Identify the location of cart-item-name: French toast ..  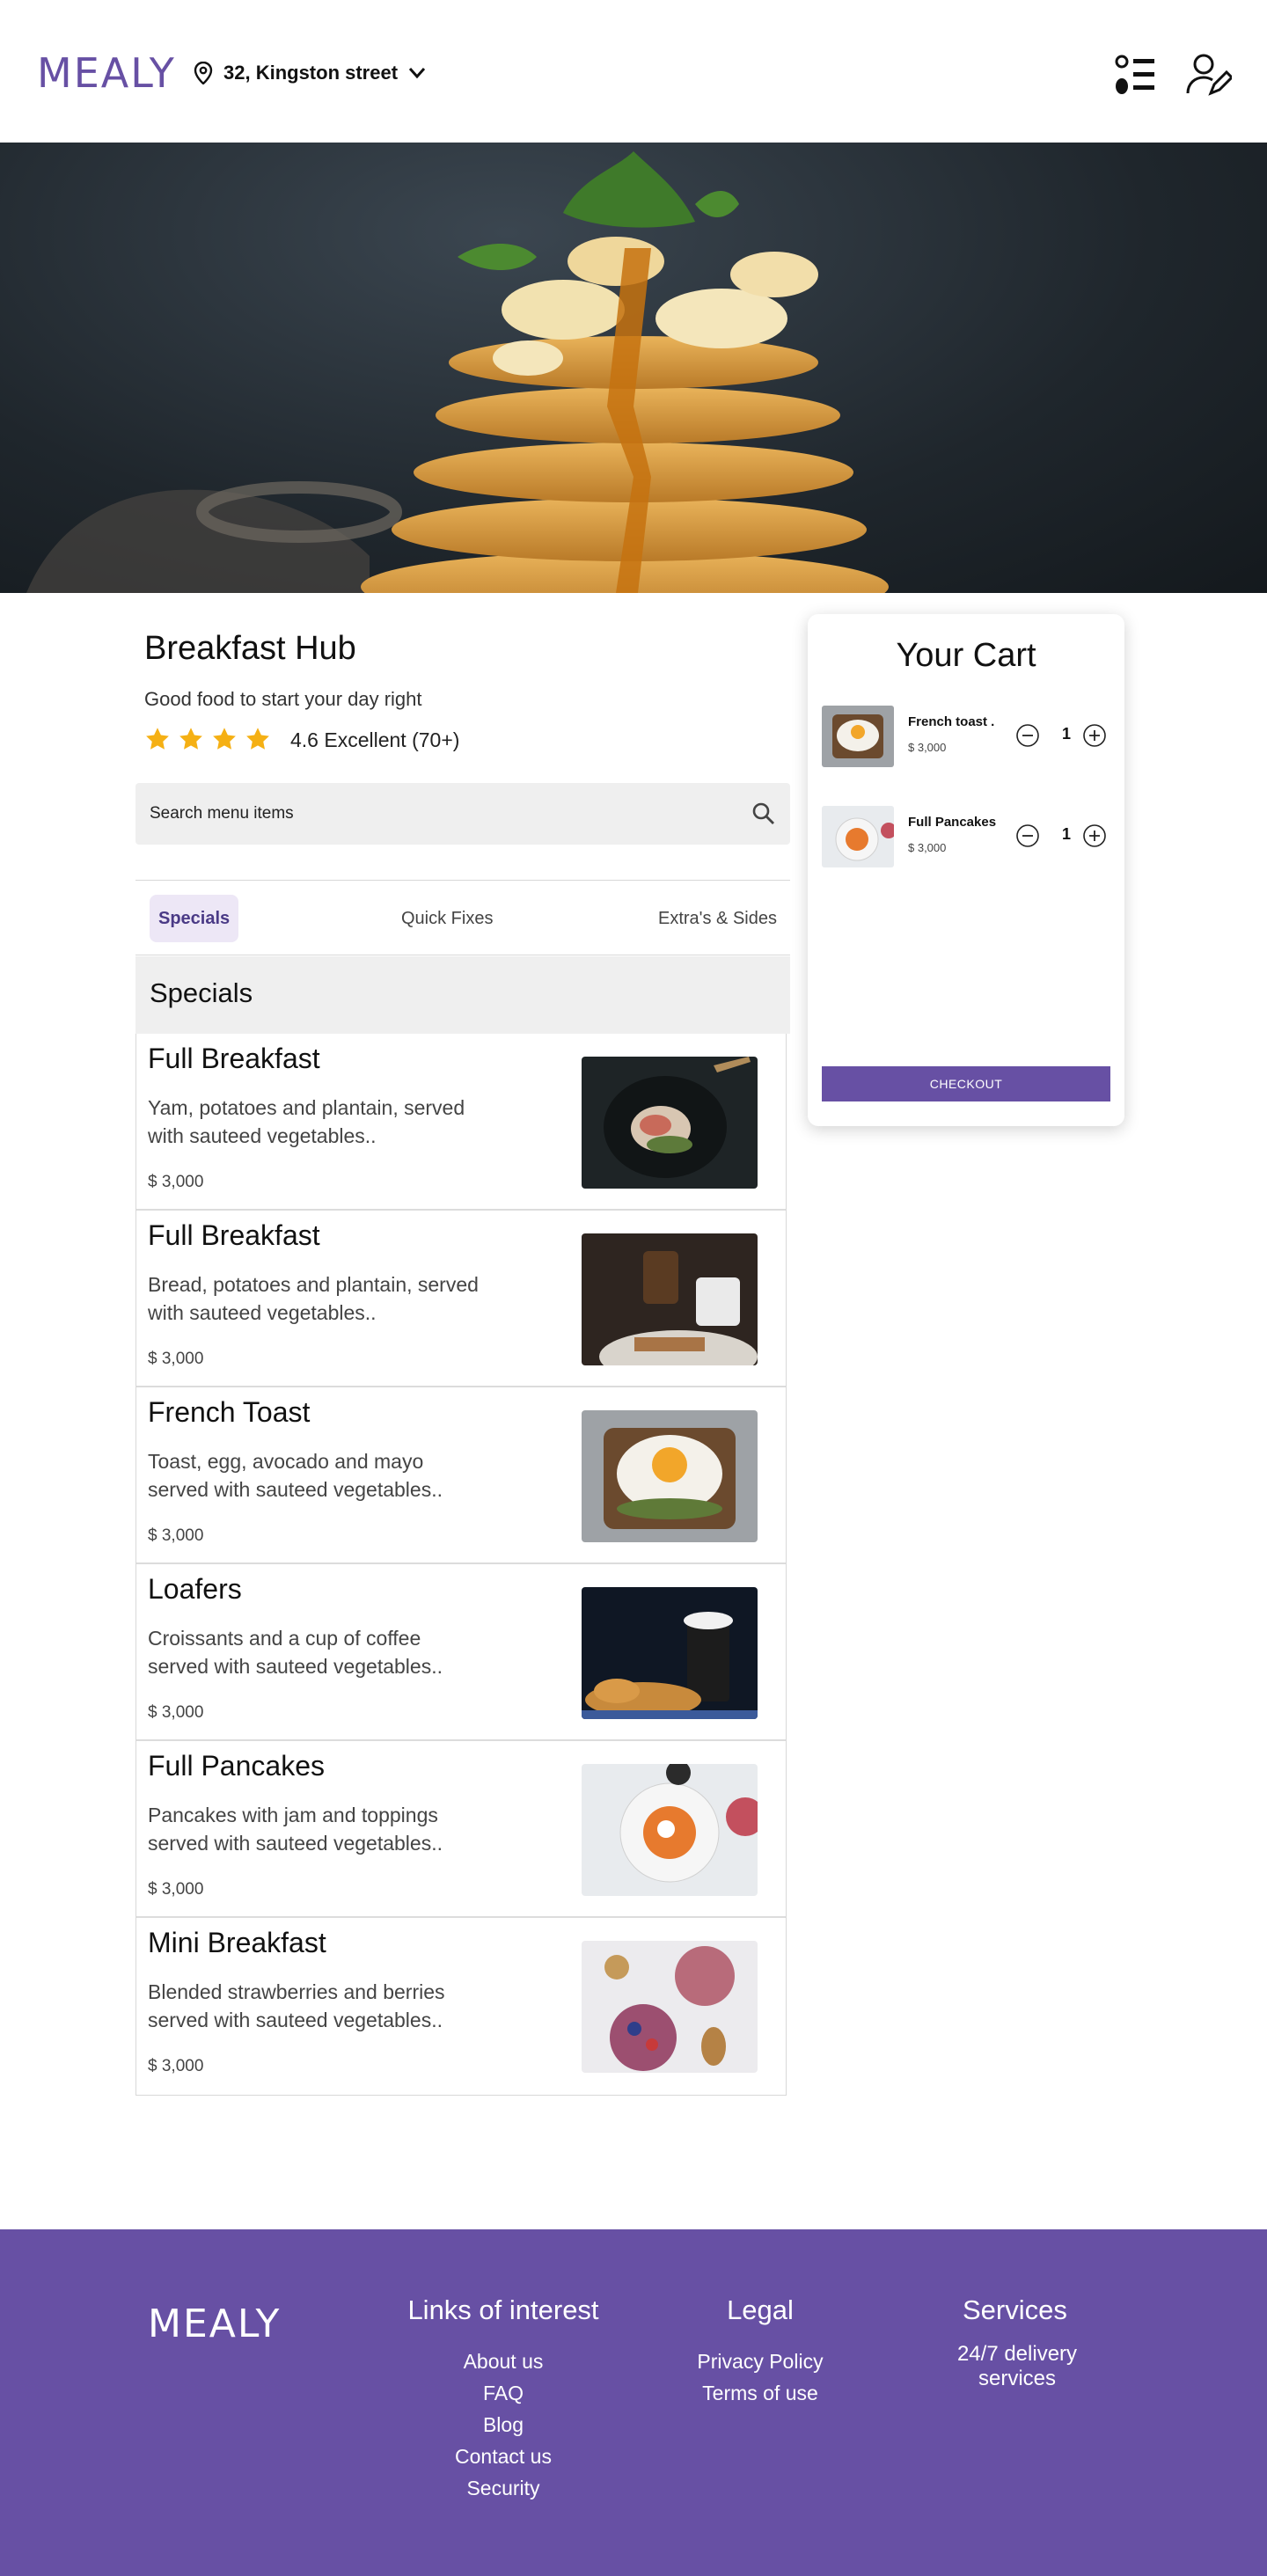
(951, 721).